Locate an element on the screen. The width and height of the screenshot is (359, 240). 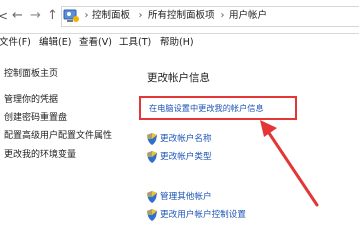
breadcrumb-control-panel: 控制面板 is located at coordinates (111, 16).